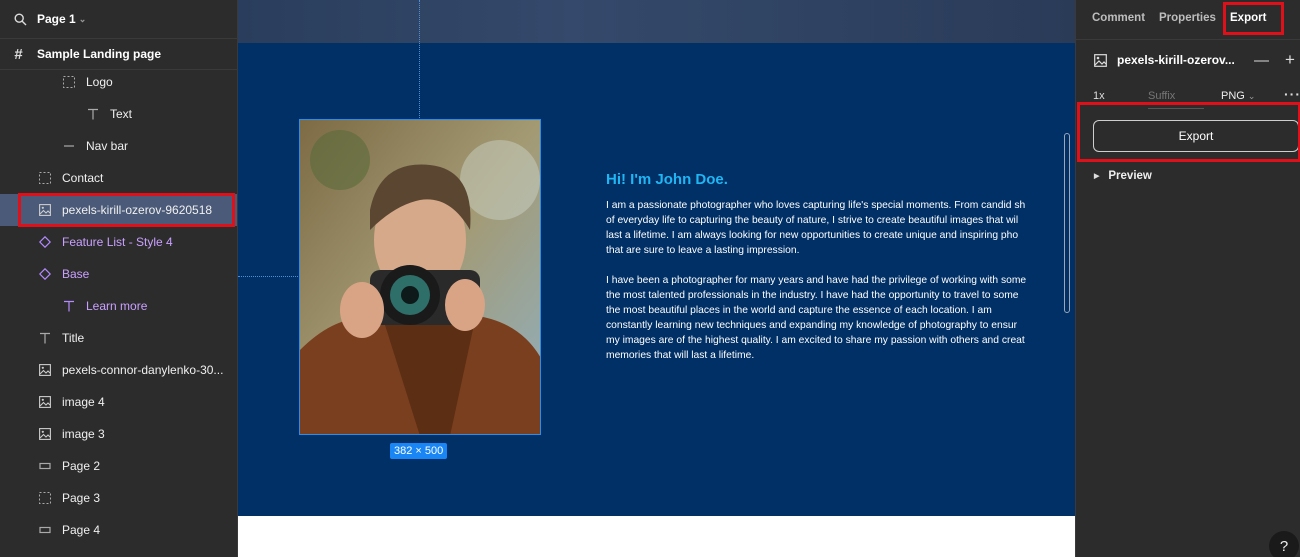 The width and height of the screenshot is (1300, 557). Describe the element at coordinates (118, 178) in the screenshot. I see `layer-item: Contact` at that location.